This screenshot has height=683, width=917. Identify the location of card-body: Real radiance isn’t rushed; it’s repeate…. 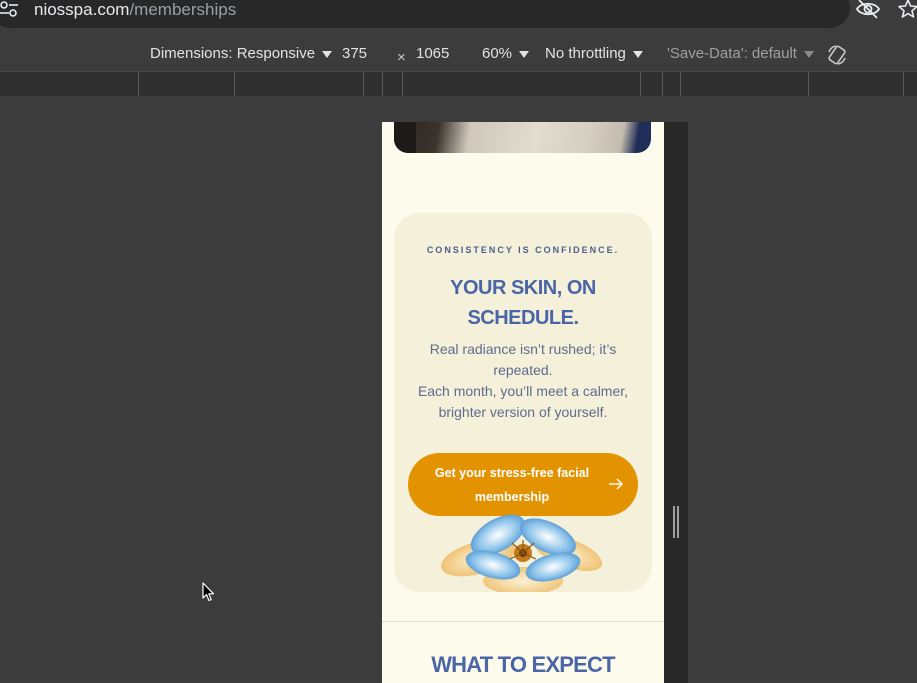
(523, 381).